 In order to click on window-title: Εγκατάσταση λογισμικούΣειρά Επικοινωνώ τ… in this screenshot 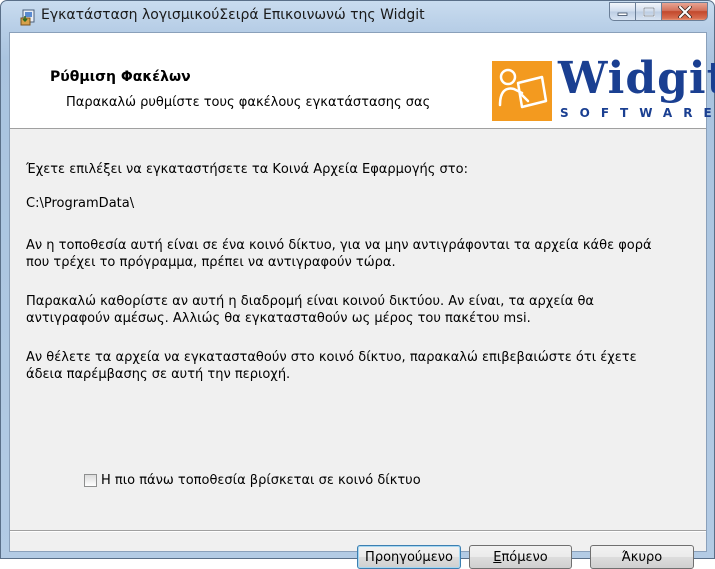, I will do `click(233, 15)`.